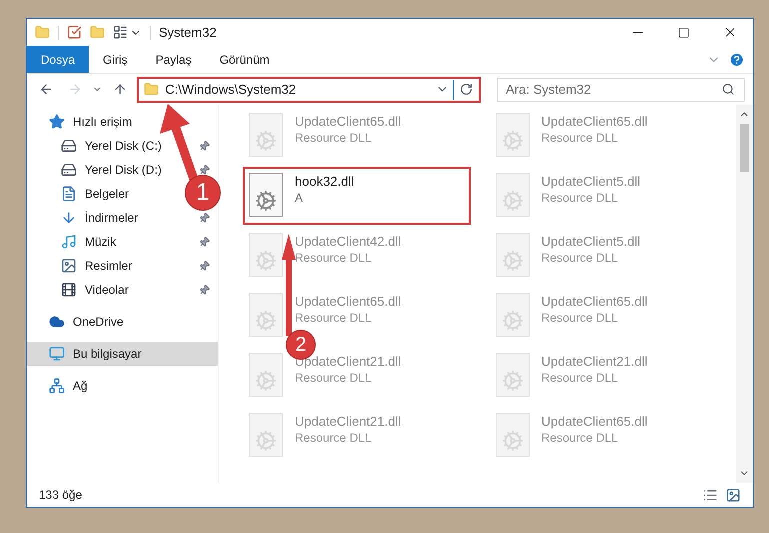 The width and height of the screenshot is (769, 533). What do you see at coordinates (122, 386) in the screenshot?
I see `nav-item: Ağ` at bounding box center [122, 386].